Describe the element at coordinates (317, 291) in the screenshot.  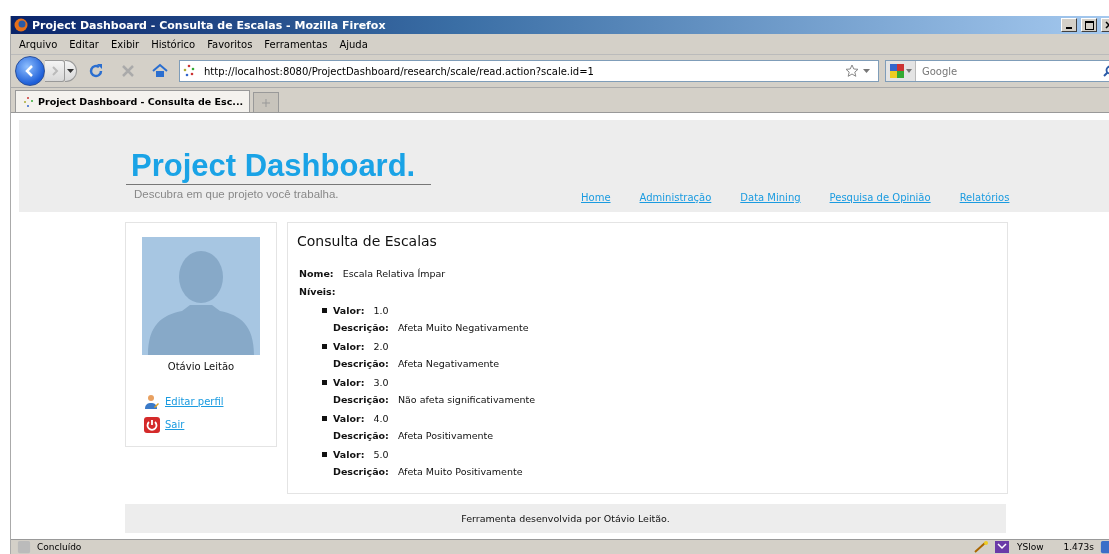
I see `field-label: Níveis:` at that location.